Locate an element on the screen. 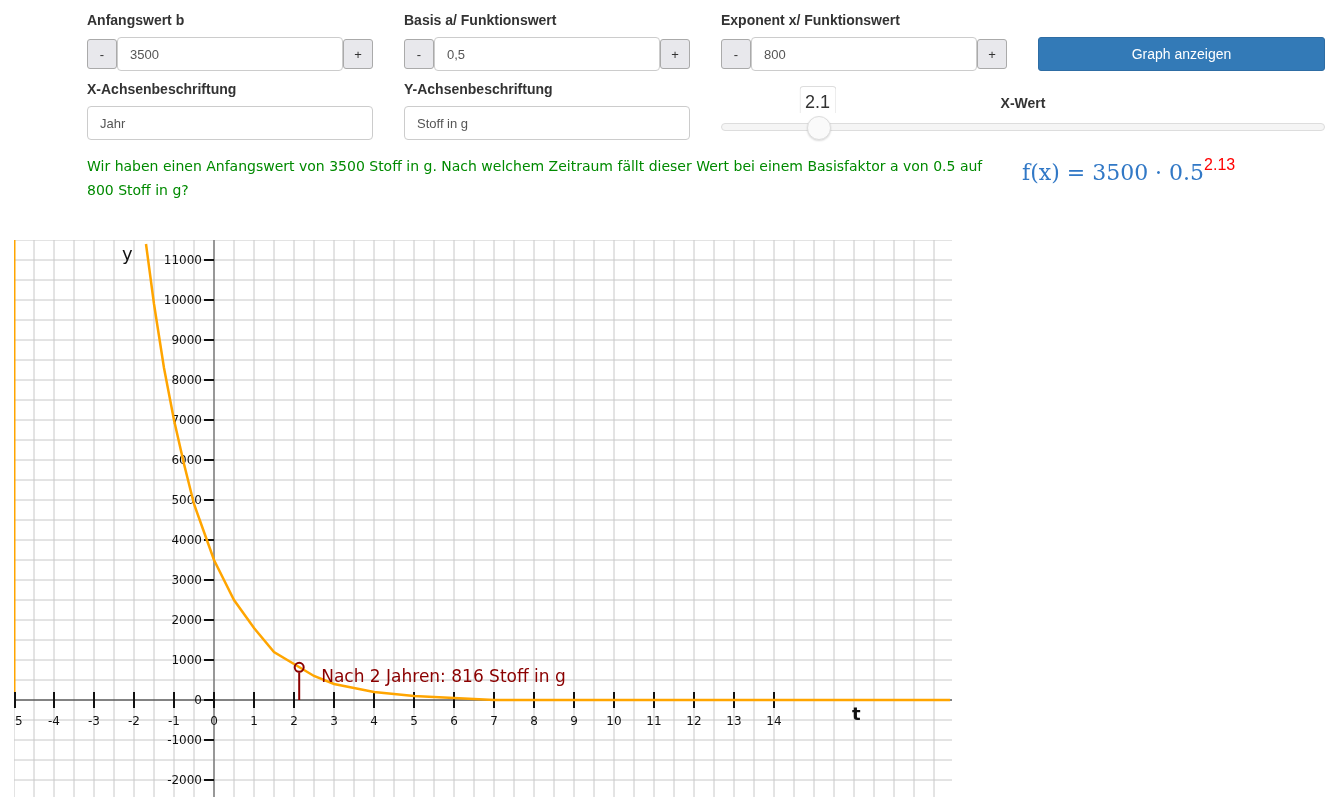  point-marker is located at coordinates (299, 681).